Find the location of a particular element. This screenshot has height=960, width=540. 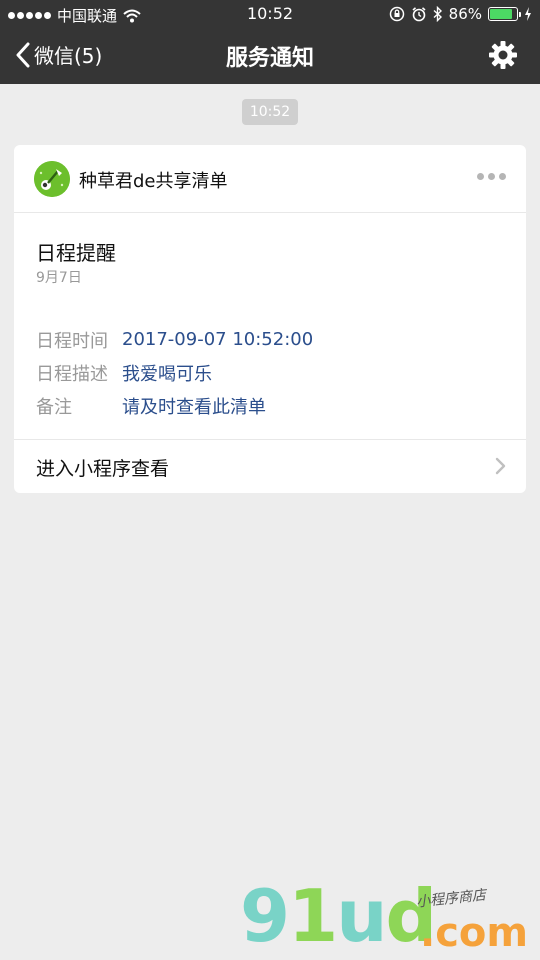

watermark-suffix: .com is located at coordinates (474, 933).